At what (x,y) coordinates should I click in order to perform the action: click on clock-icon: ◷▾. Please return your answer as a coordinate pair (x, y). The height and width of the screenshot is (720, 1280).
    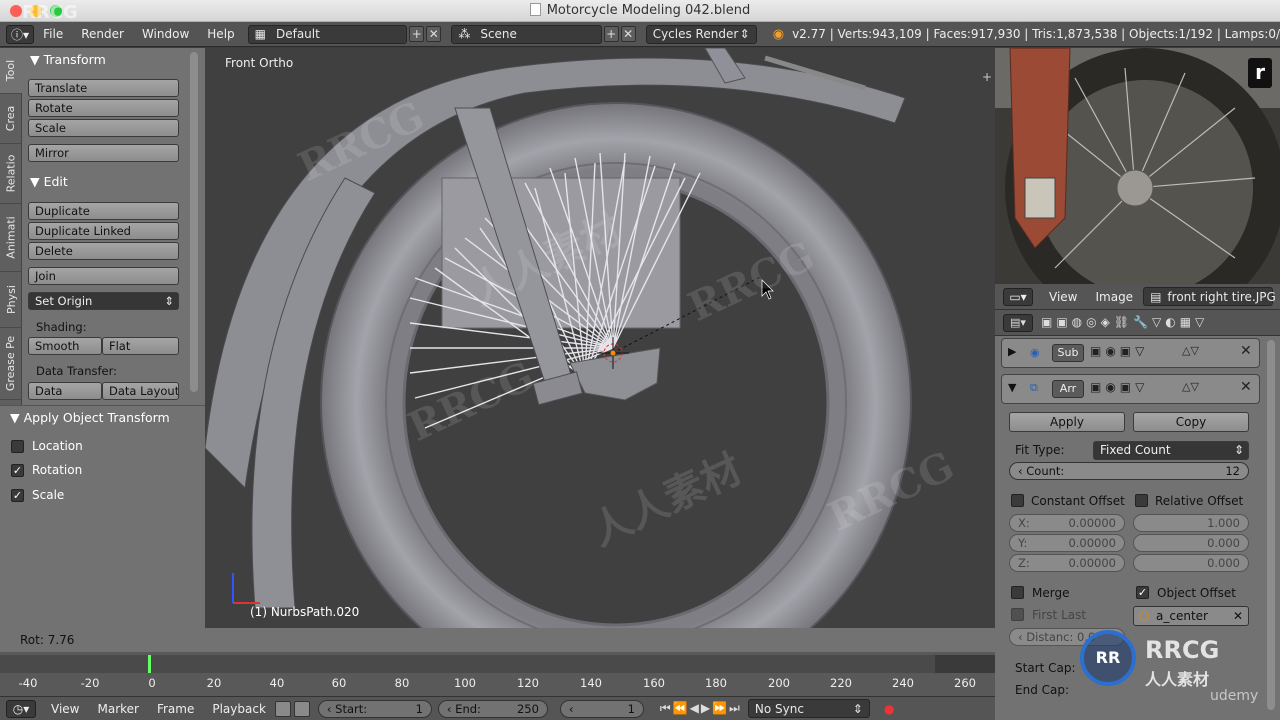
    Looking at the image, I should click on (21, 708).